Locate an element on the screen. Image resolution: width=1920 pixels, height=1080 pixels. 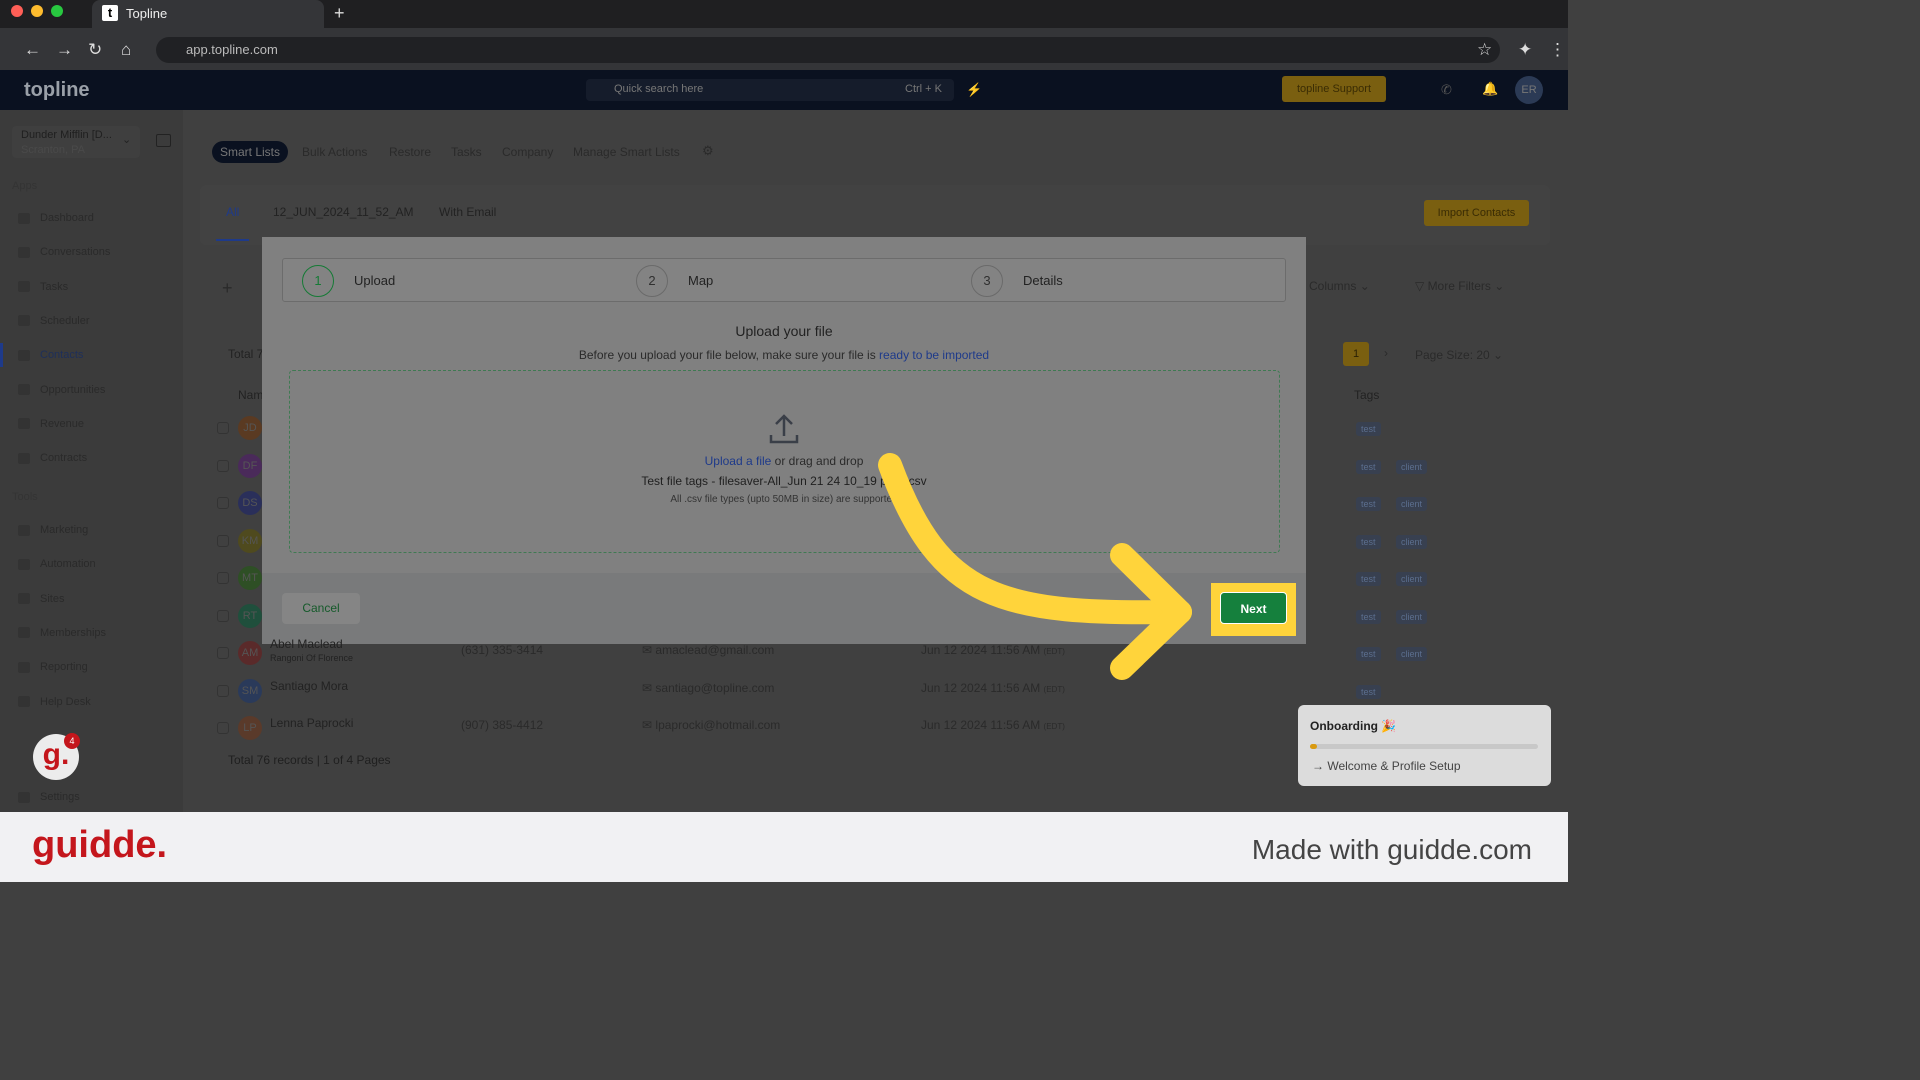
sidebar-item-contracts: Contracts is located at coordinates (52, 458).